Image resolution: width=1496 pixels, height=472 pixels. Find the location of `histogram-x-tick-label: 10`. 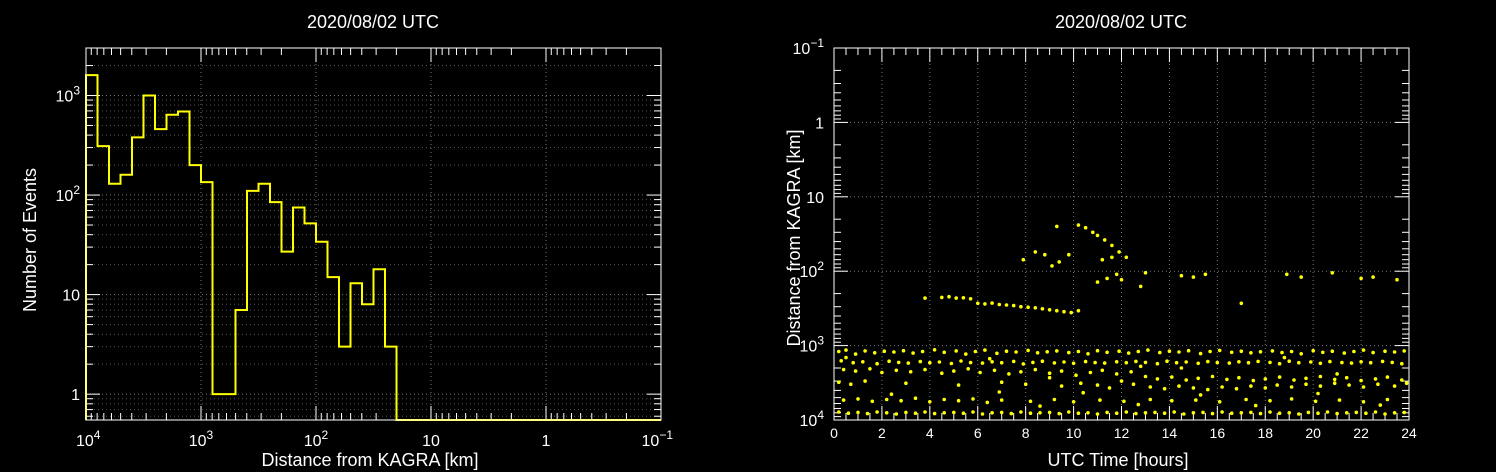

histogram-x-tick-label: 10 is located at coordinates (431, 441).